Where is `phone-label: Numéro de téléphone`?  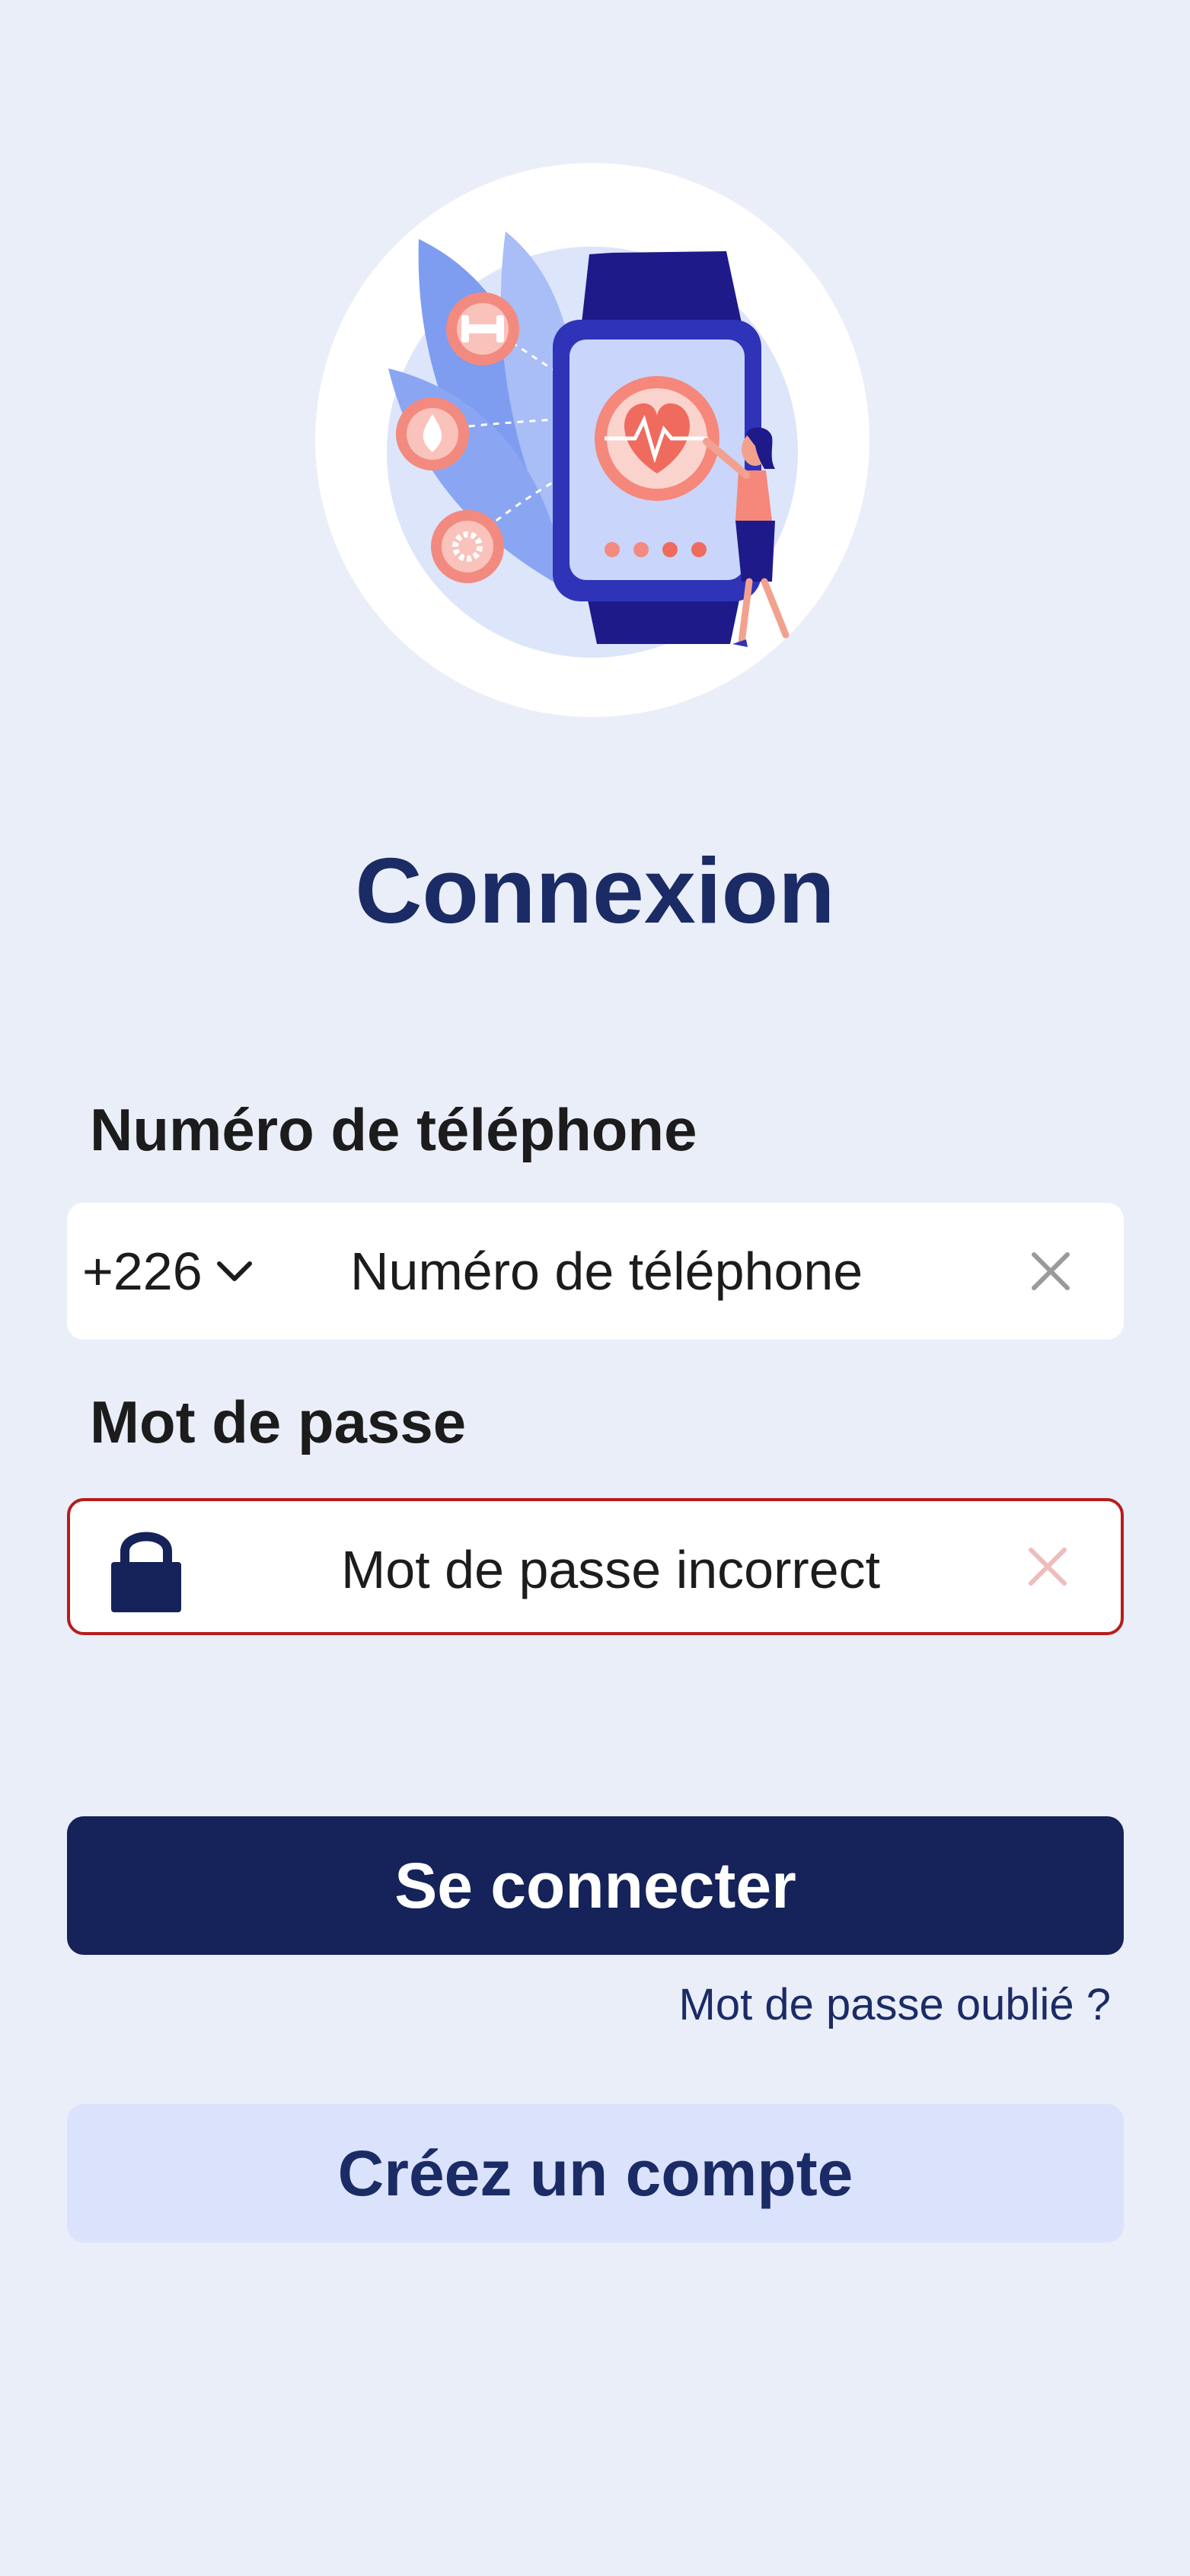
phone-label: Numéro de téléphone is located at coordinates (393, 1129).